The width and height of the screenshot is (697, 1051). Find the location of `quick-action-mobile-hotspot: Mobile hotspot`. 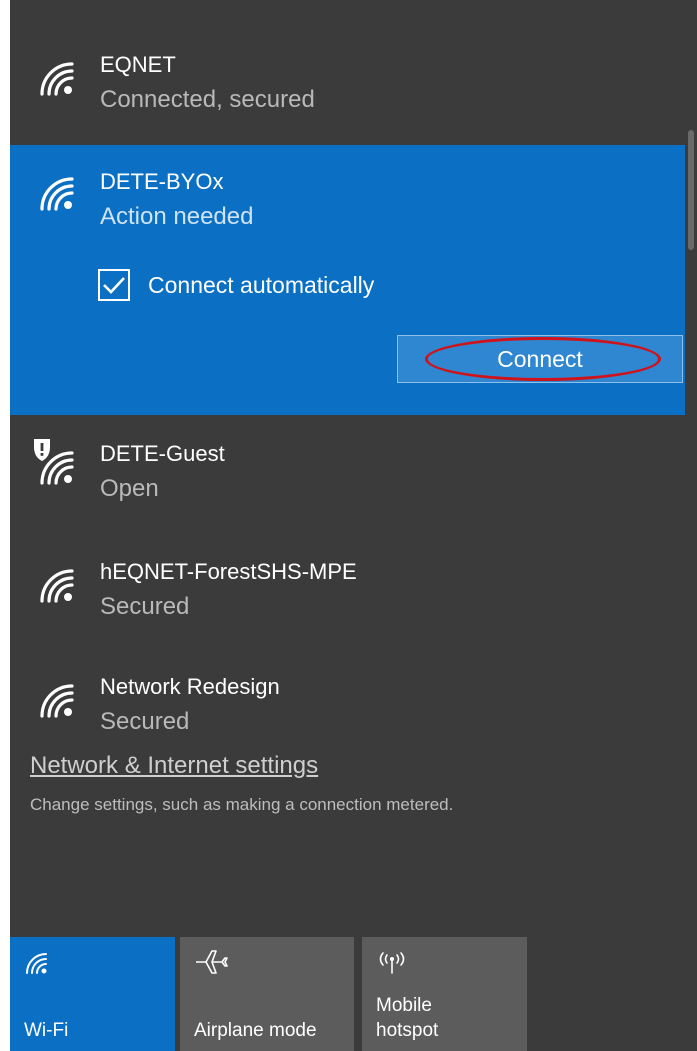

quick-action-mobile-hotspot: Mobile hotspot is located at coordinates (444, 994).